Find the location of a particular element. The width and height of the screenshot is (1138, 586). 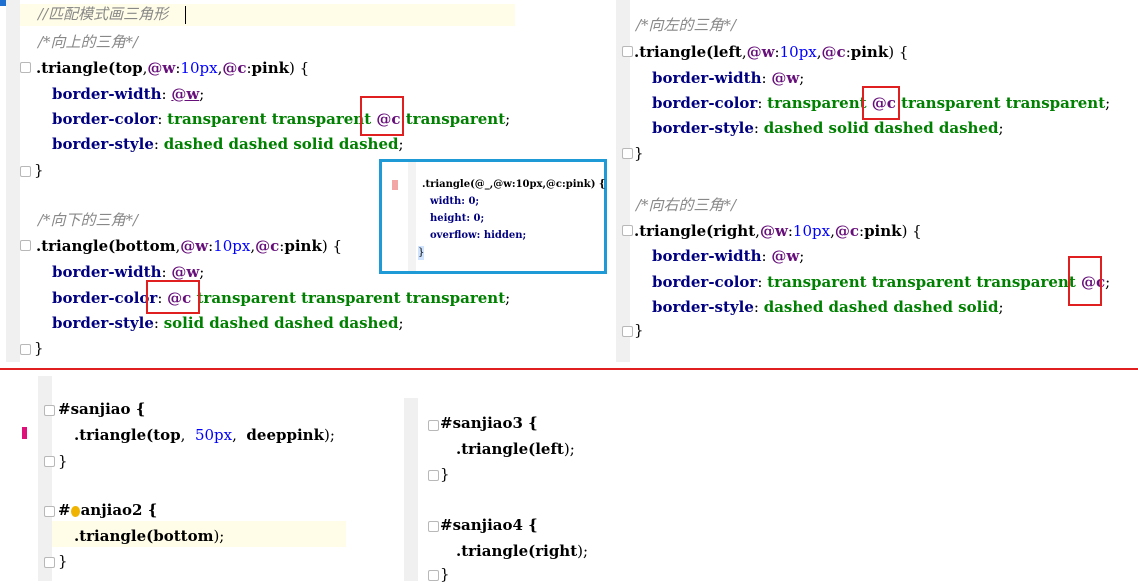

variable: @c is located at coordinates (234, 68).